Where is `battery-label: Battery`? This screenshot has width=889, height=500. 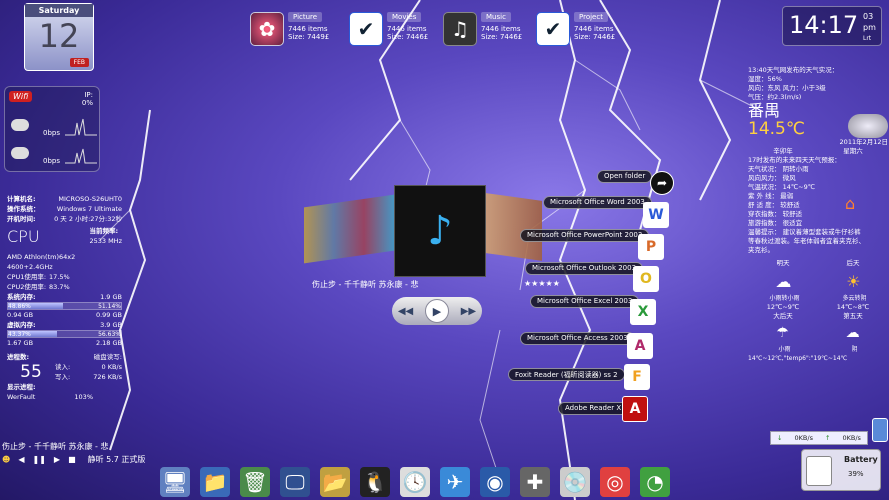
battery-label: Battery is located at coordinates (861, 459).